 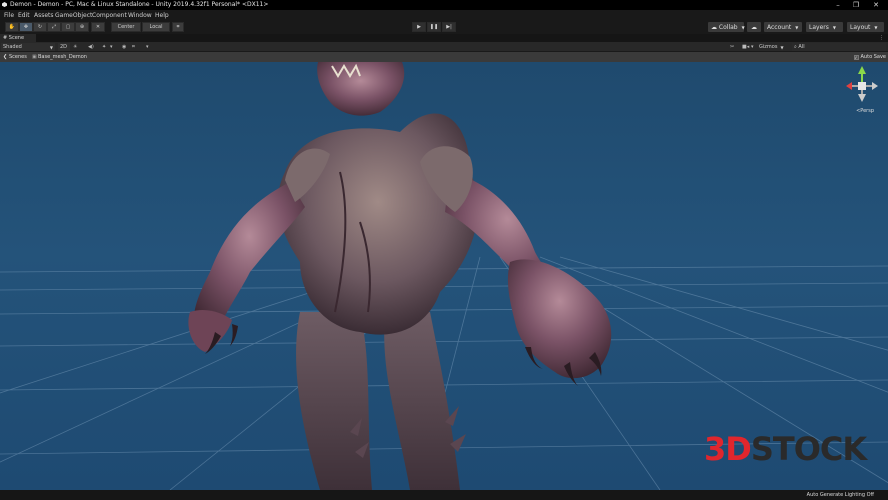 I want to click on move-tool-icon: ✥, so click(x=26, y=27).